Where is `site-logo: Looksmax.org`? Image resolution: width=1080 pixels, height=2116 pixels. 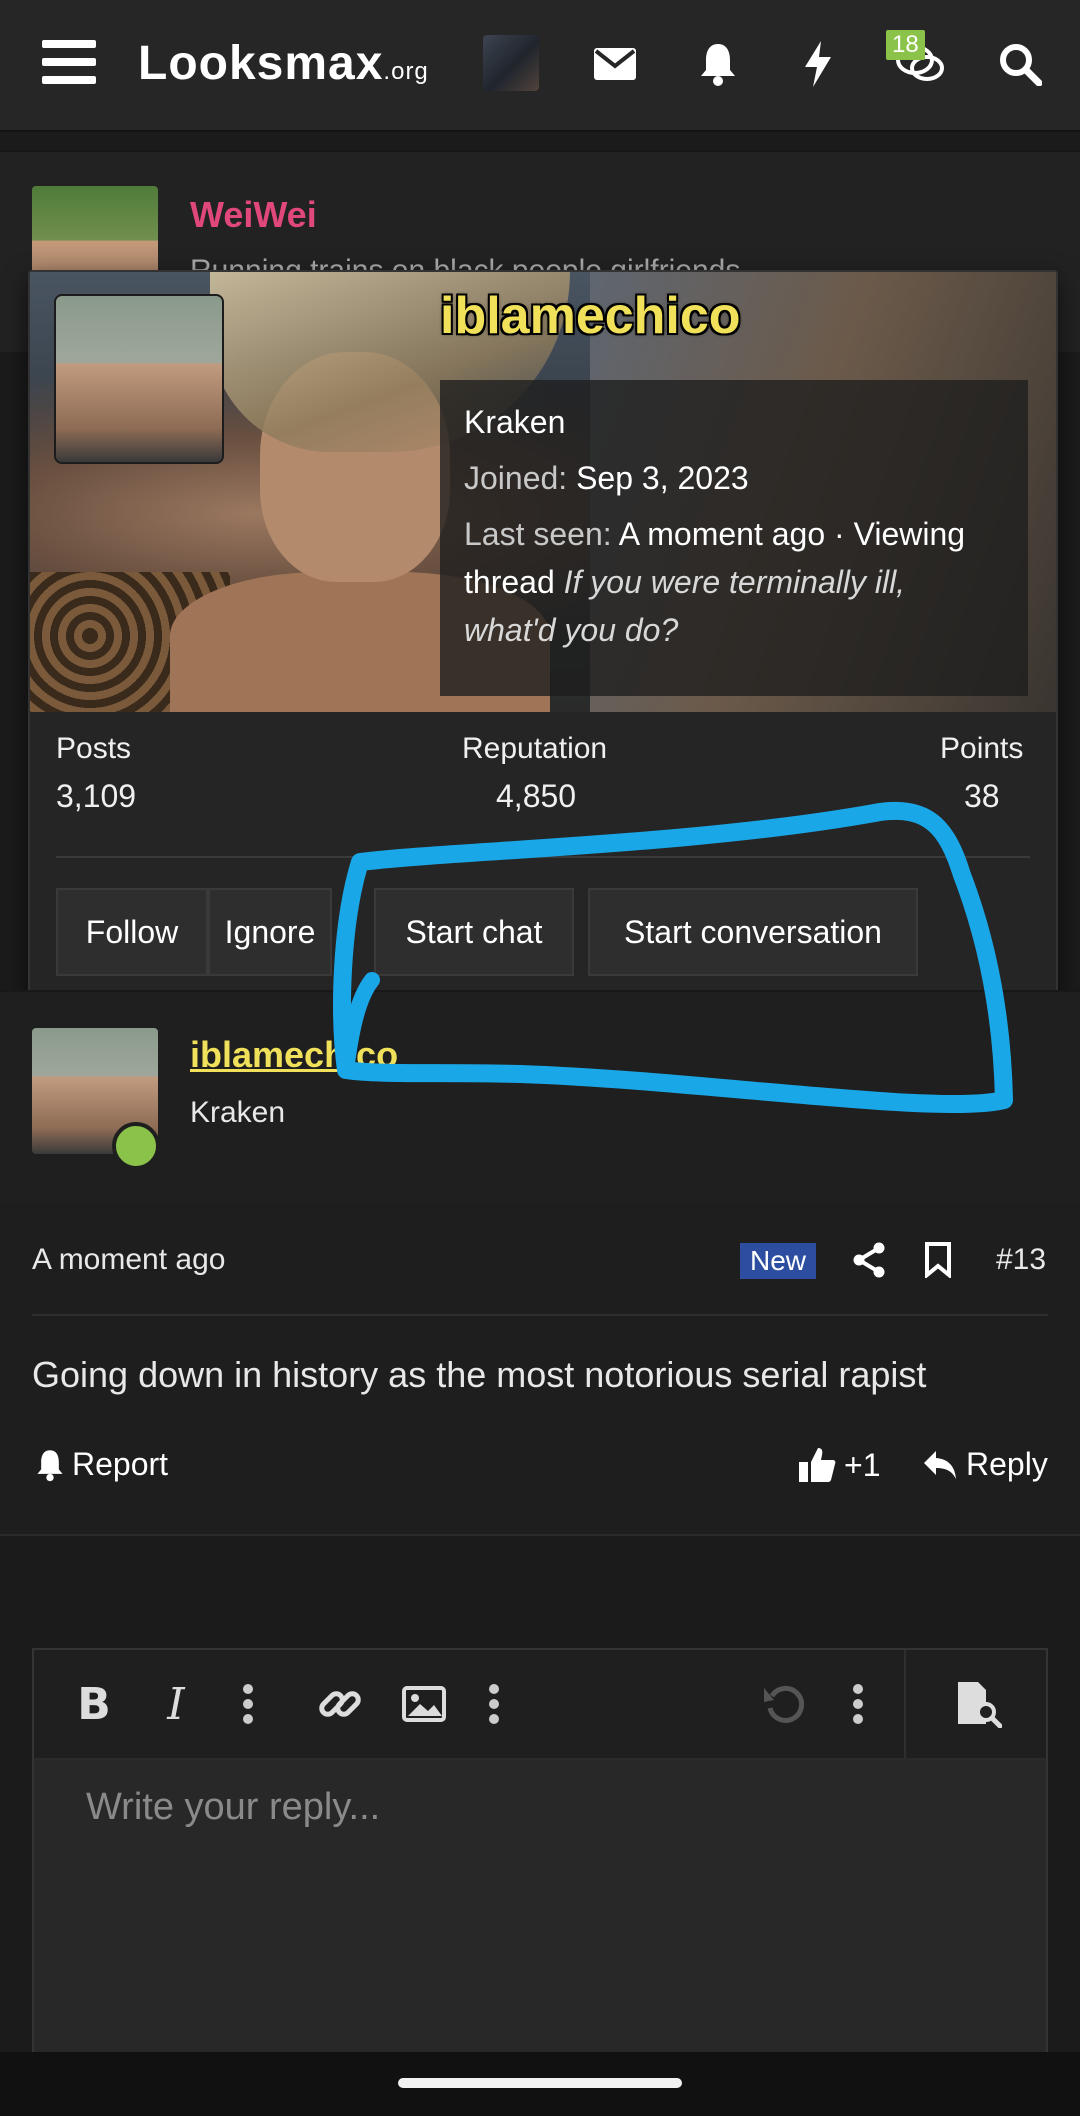 site-logo: Looksmax.org is located at coordinates (283, 63).